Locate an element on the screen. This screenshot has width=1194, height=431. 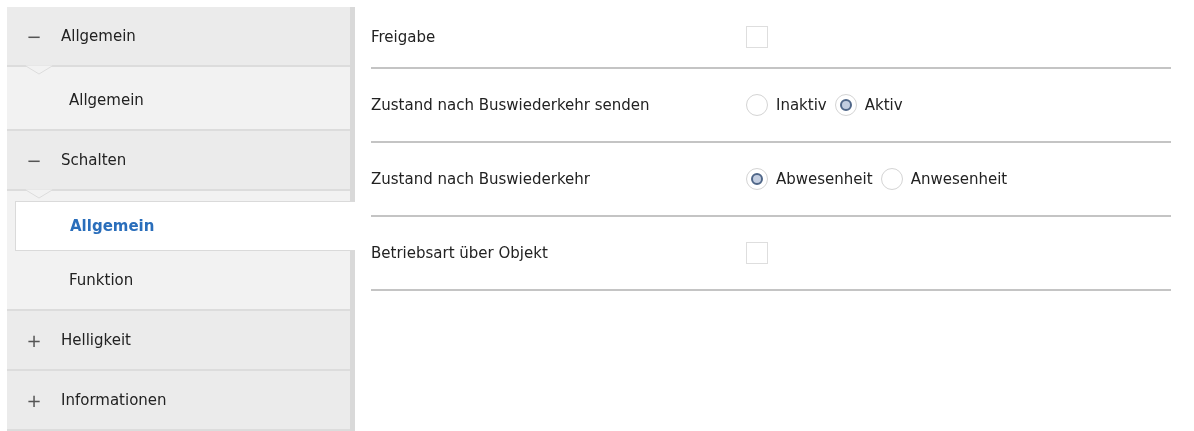
parameter-label: Betriebsart über Objekt is located at coordinates (460, 253).